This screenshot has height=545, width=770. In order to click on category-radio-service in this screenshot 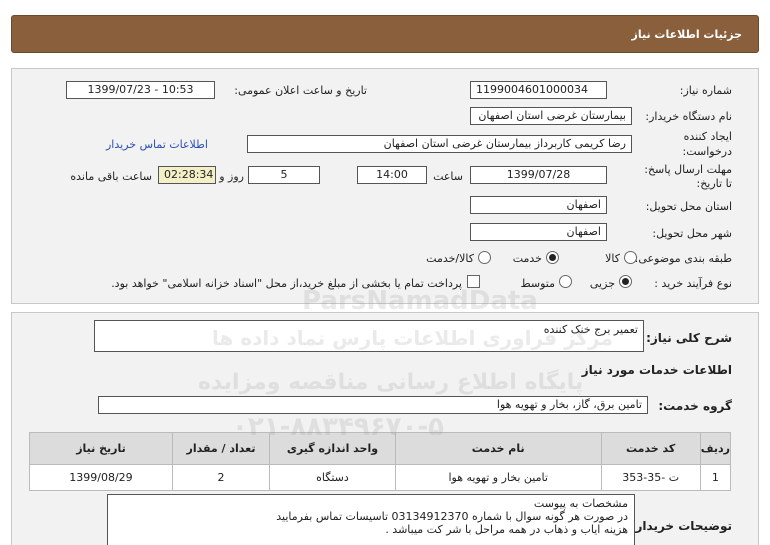, I will do `click(552, 257)`.